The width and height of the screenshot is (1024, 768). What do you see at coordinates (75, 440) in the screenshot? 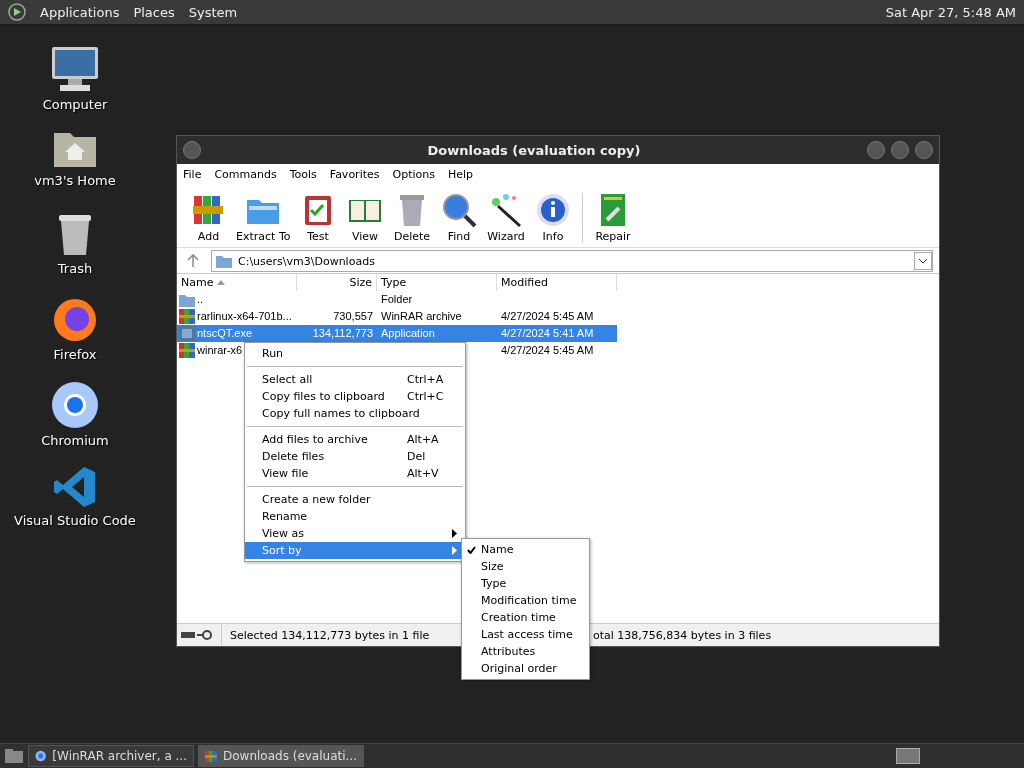
I see `desktop-icon-label: Chromium` at bounding box center [75, 440].